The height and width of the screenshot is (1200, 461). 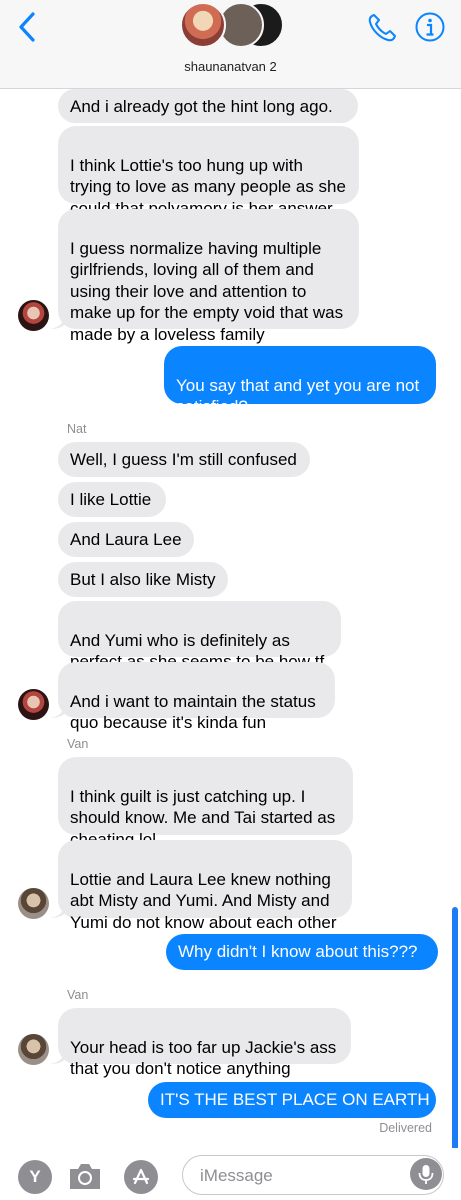 I want to click on scrollbar, so click(x=455, y=1028).